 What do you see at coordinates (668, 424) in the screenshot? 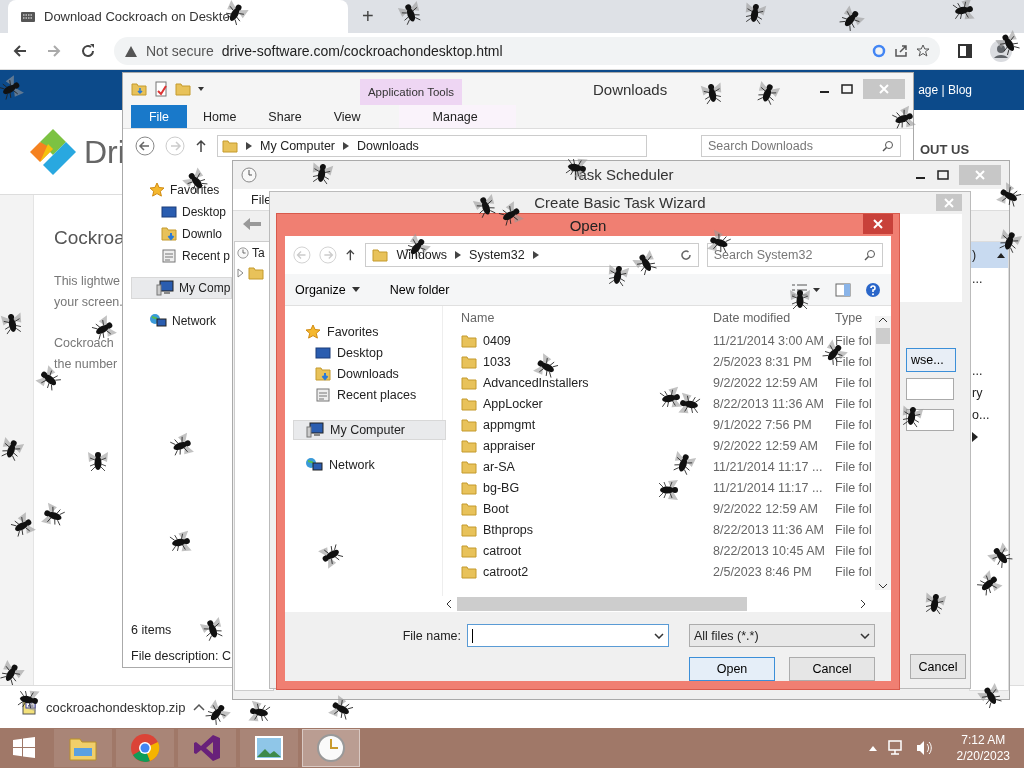
I see `file-row: appmgmt 9/1/2022 7:56 PM File fol` at bounding box center [668, 424].